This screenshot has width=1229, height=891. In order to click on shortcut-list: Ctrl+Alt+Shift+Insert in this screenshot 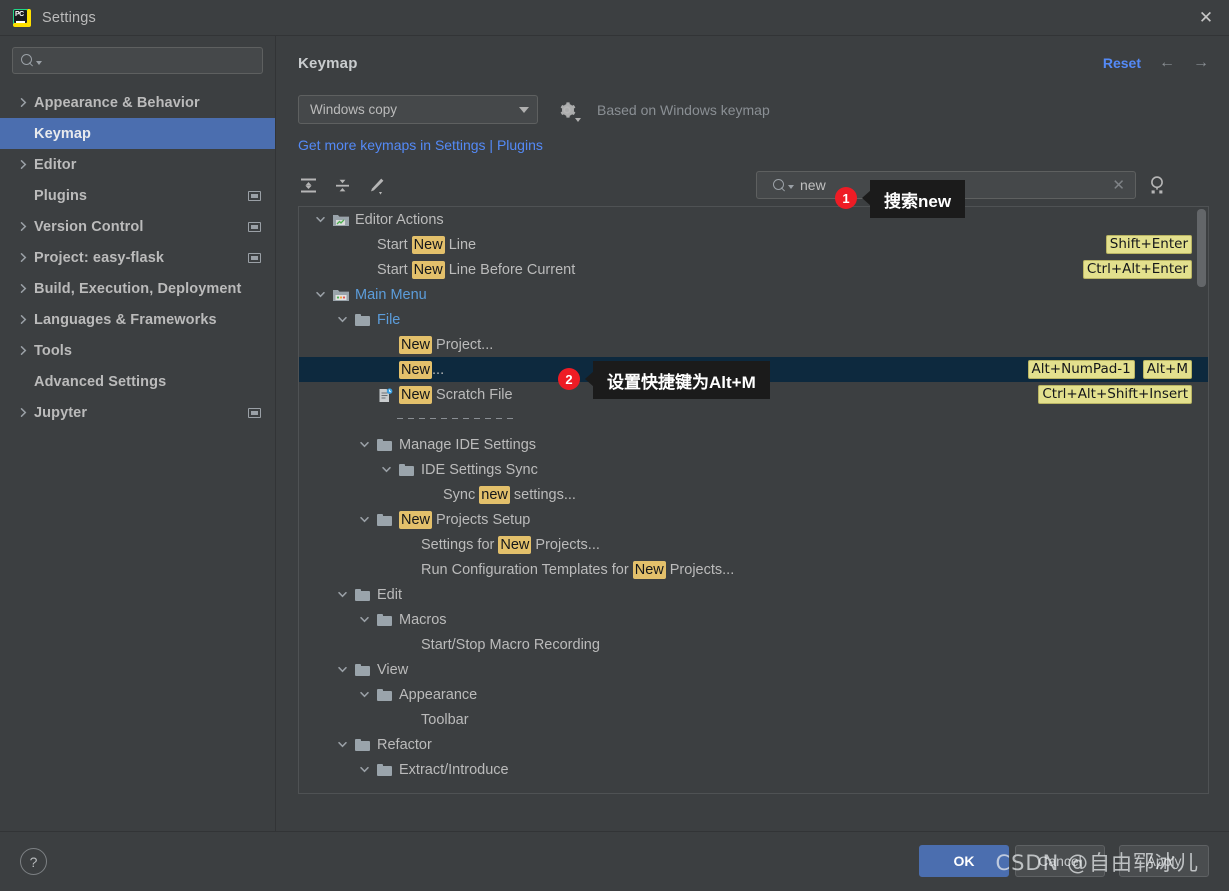, I will do `click(1115, 394)`.